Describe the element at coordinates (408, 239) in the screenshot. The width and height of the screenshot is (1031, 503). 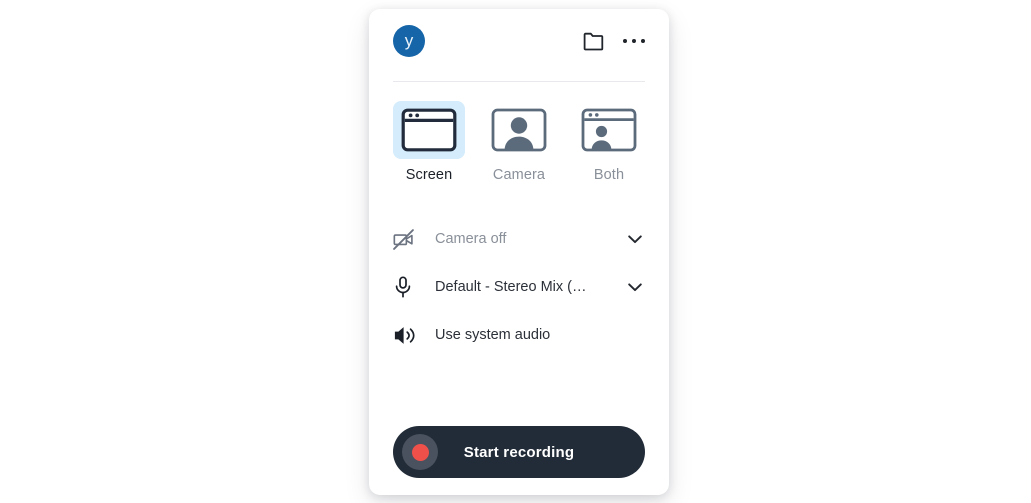
I see `camera-off-icon` at that location.